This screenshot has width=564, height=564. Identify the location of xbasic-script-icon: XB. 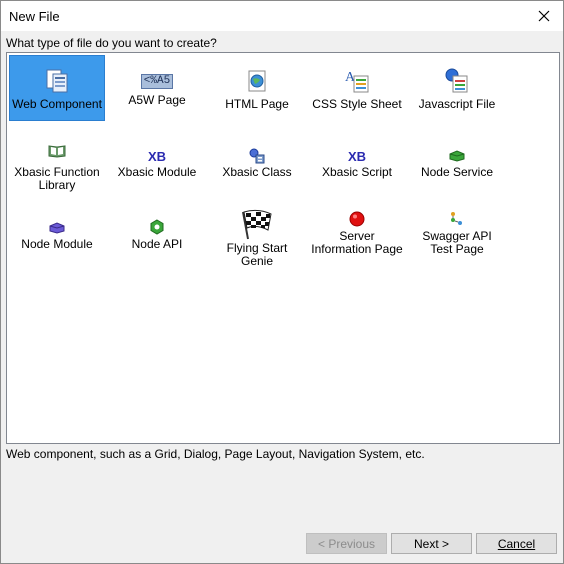
(357, 156).